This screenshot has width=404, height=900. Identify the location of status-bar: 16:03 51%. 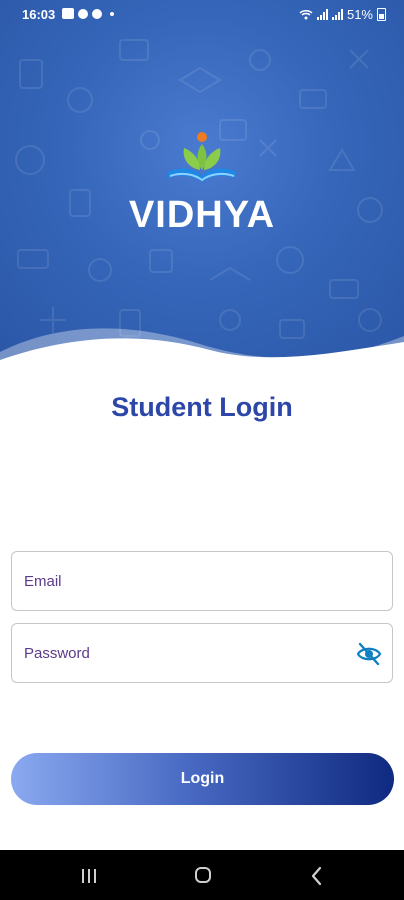
(202, 14).